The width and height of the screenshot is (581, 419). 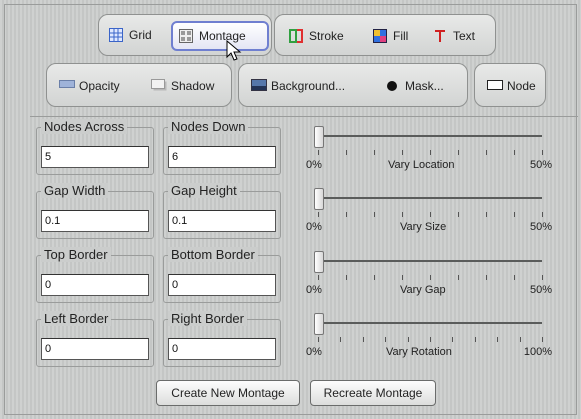 I want to click on top-border-group: Top Border, so click(x=95, y=275).